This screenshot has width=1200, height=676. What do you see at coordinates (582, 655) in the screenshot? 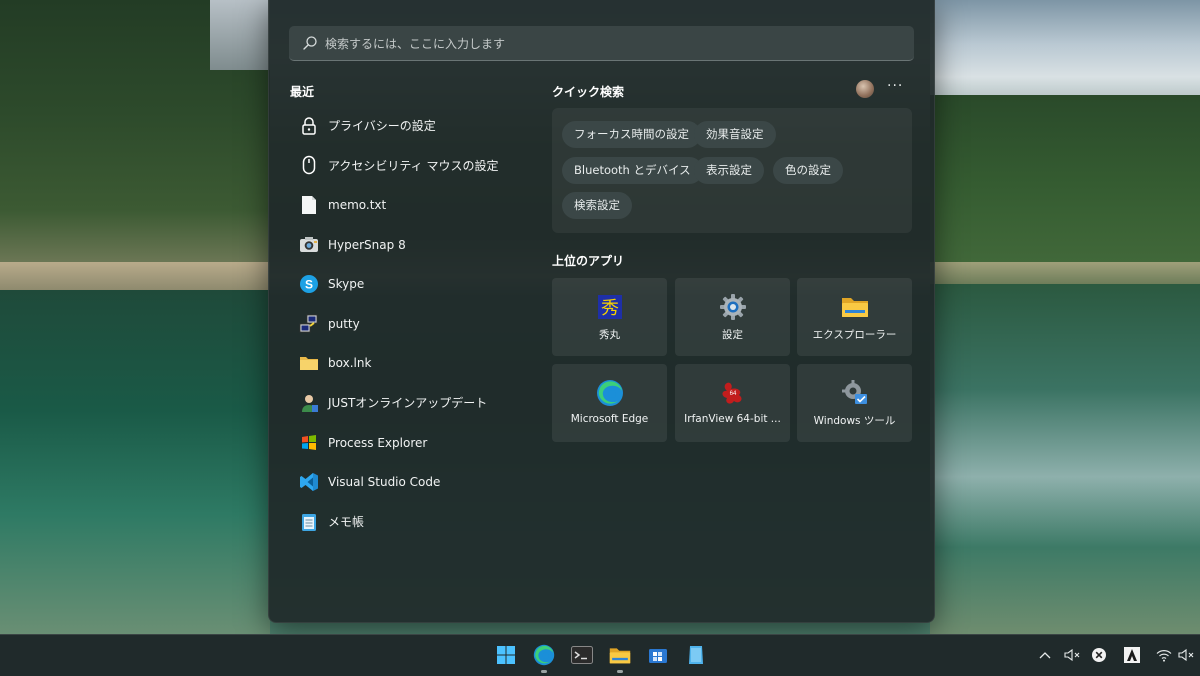
I see `terminal-icon` at bounding box center [582, 655].